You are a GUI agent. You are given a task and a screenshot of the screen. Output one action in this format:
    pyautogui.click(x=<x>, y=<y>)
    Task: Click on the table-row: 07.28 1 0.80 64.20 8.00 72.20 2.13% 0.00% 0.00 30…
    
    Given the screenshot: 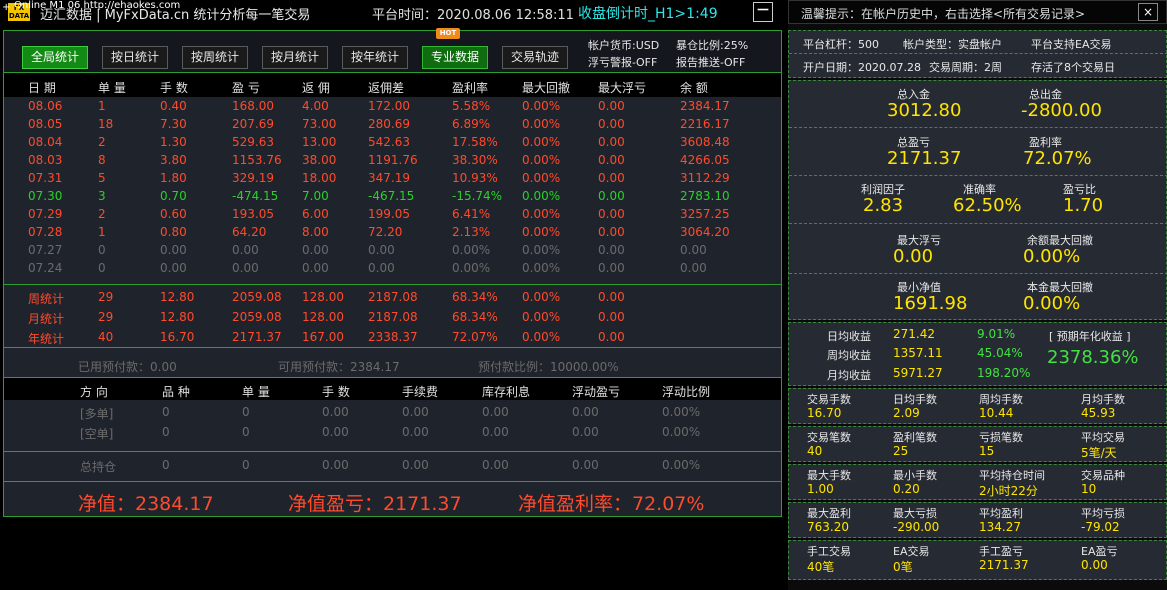 What is the action you would take?
    pyautogui.click(x=392, y=232)
    